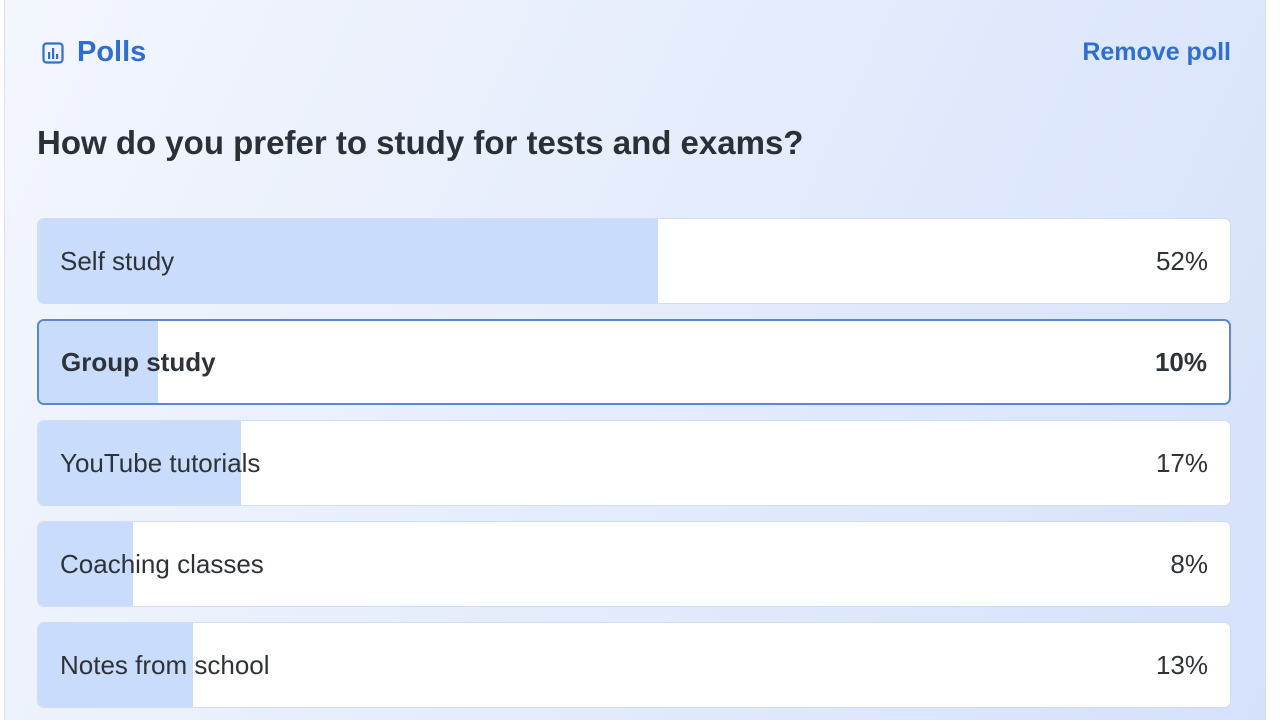 Image resolution: width=1280 pixels, height=723 pixels. What do you see at coordinates (1181, 260) in the screenshot?
I see `poll-option-percent: 52%` at bounding box center [1181, 260].